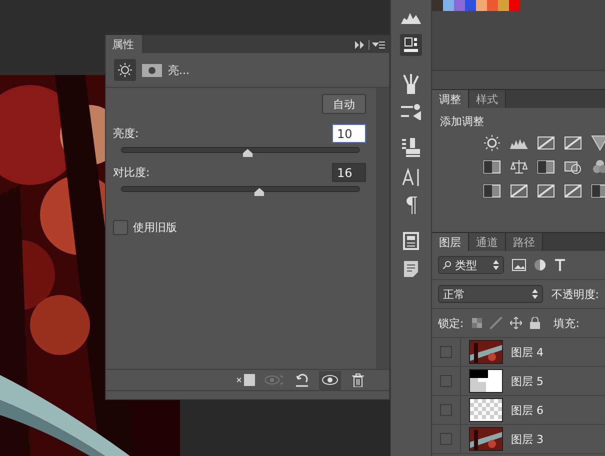 The height and width of the screenshot is (456, 605). What do you see at coordinates (411, 112) in the screenshot?
I see `brush-settings-icon` at bounding box center [411, 112].